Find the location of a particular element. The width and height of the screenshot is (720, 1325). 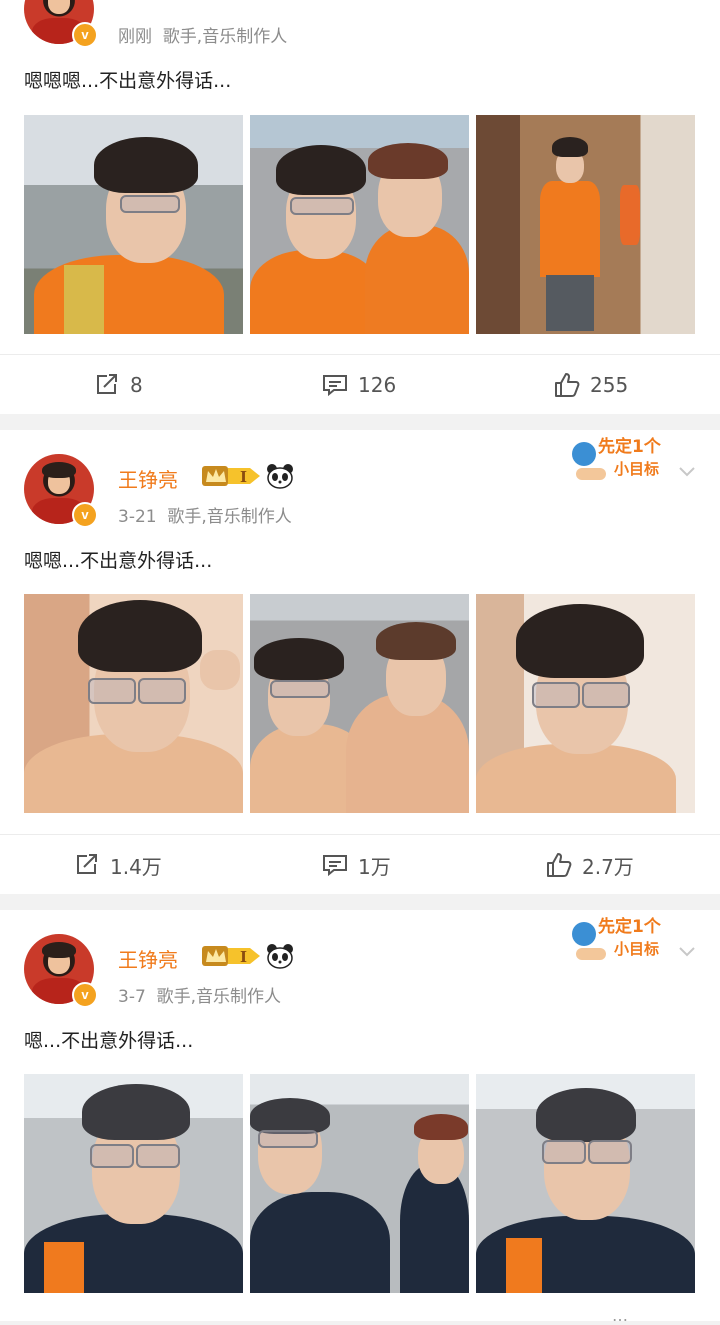

repost-button: 1.4万 is located at coordinates (118, 865).